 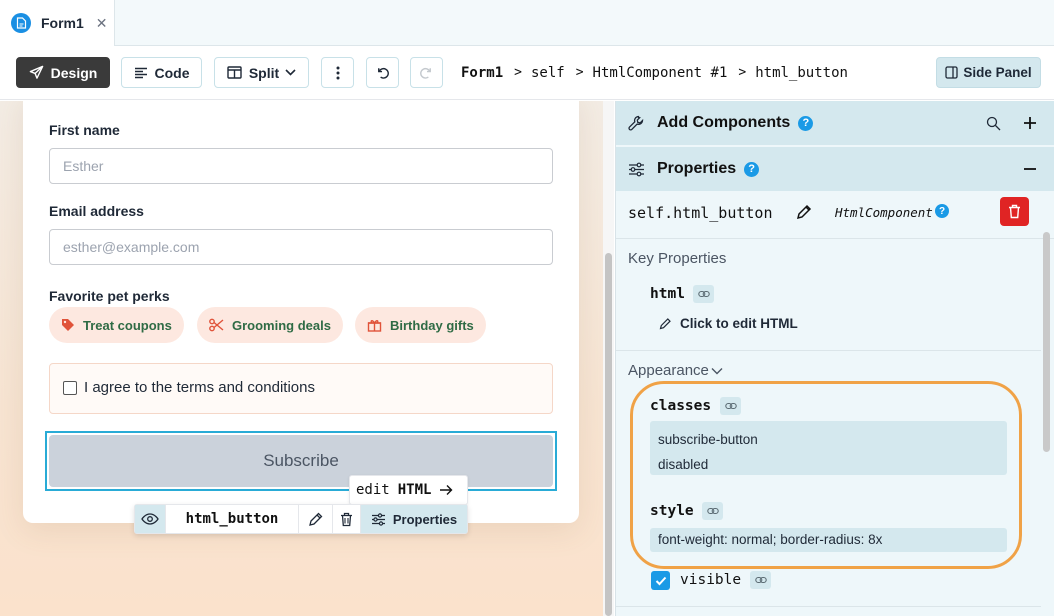 What do you see at coordinates (677, 258) in the screenshot?
I see `key-properties-heading: Key Properties` at bounding box center [677, 258].